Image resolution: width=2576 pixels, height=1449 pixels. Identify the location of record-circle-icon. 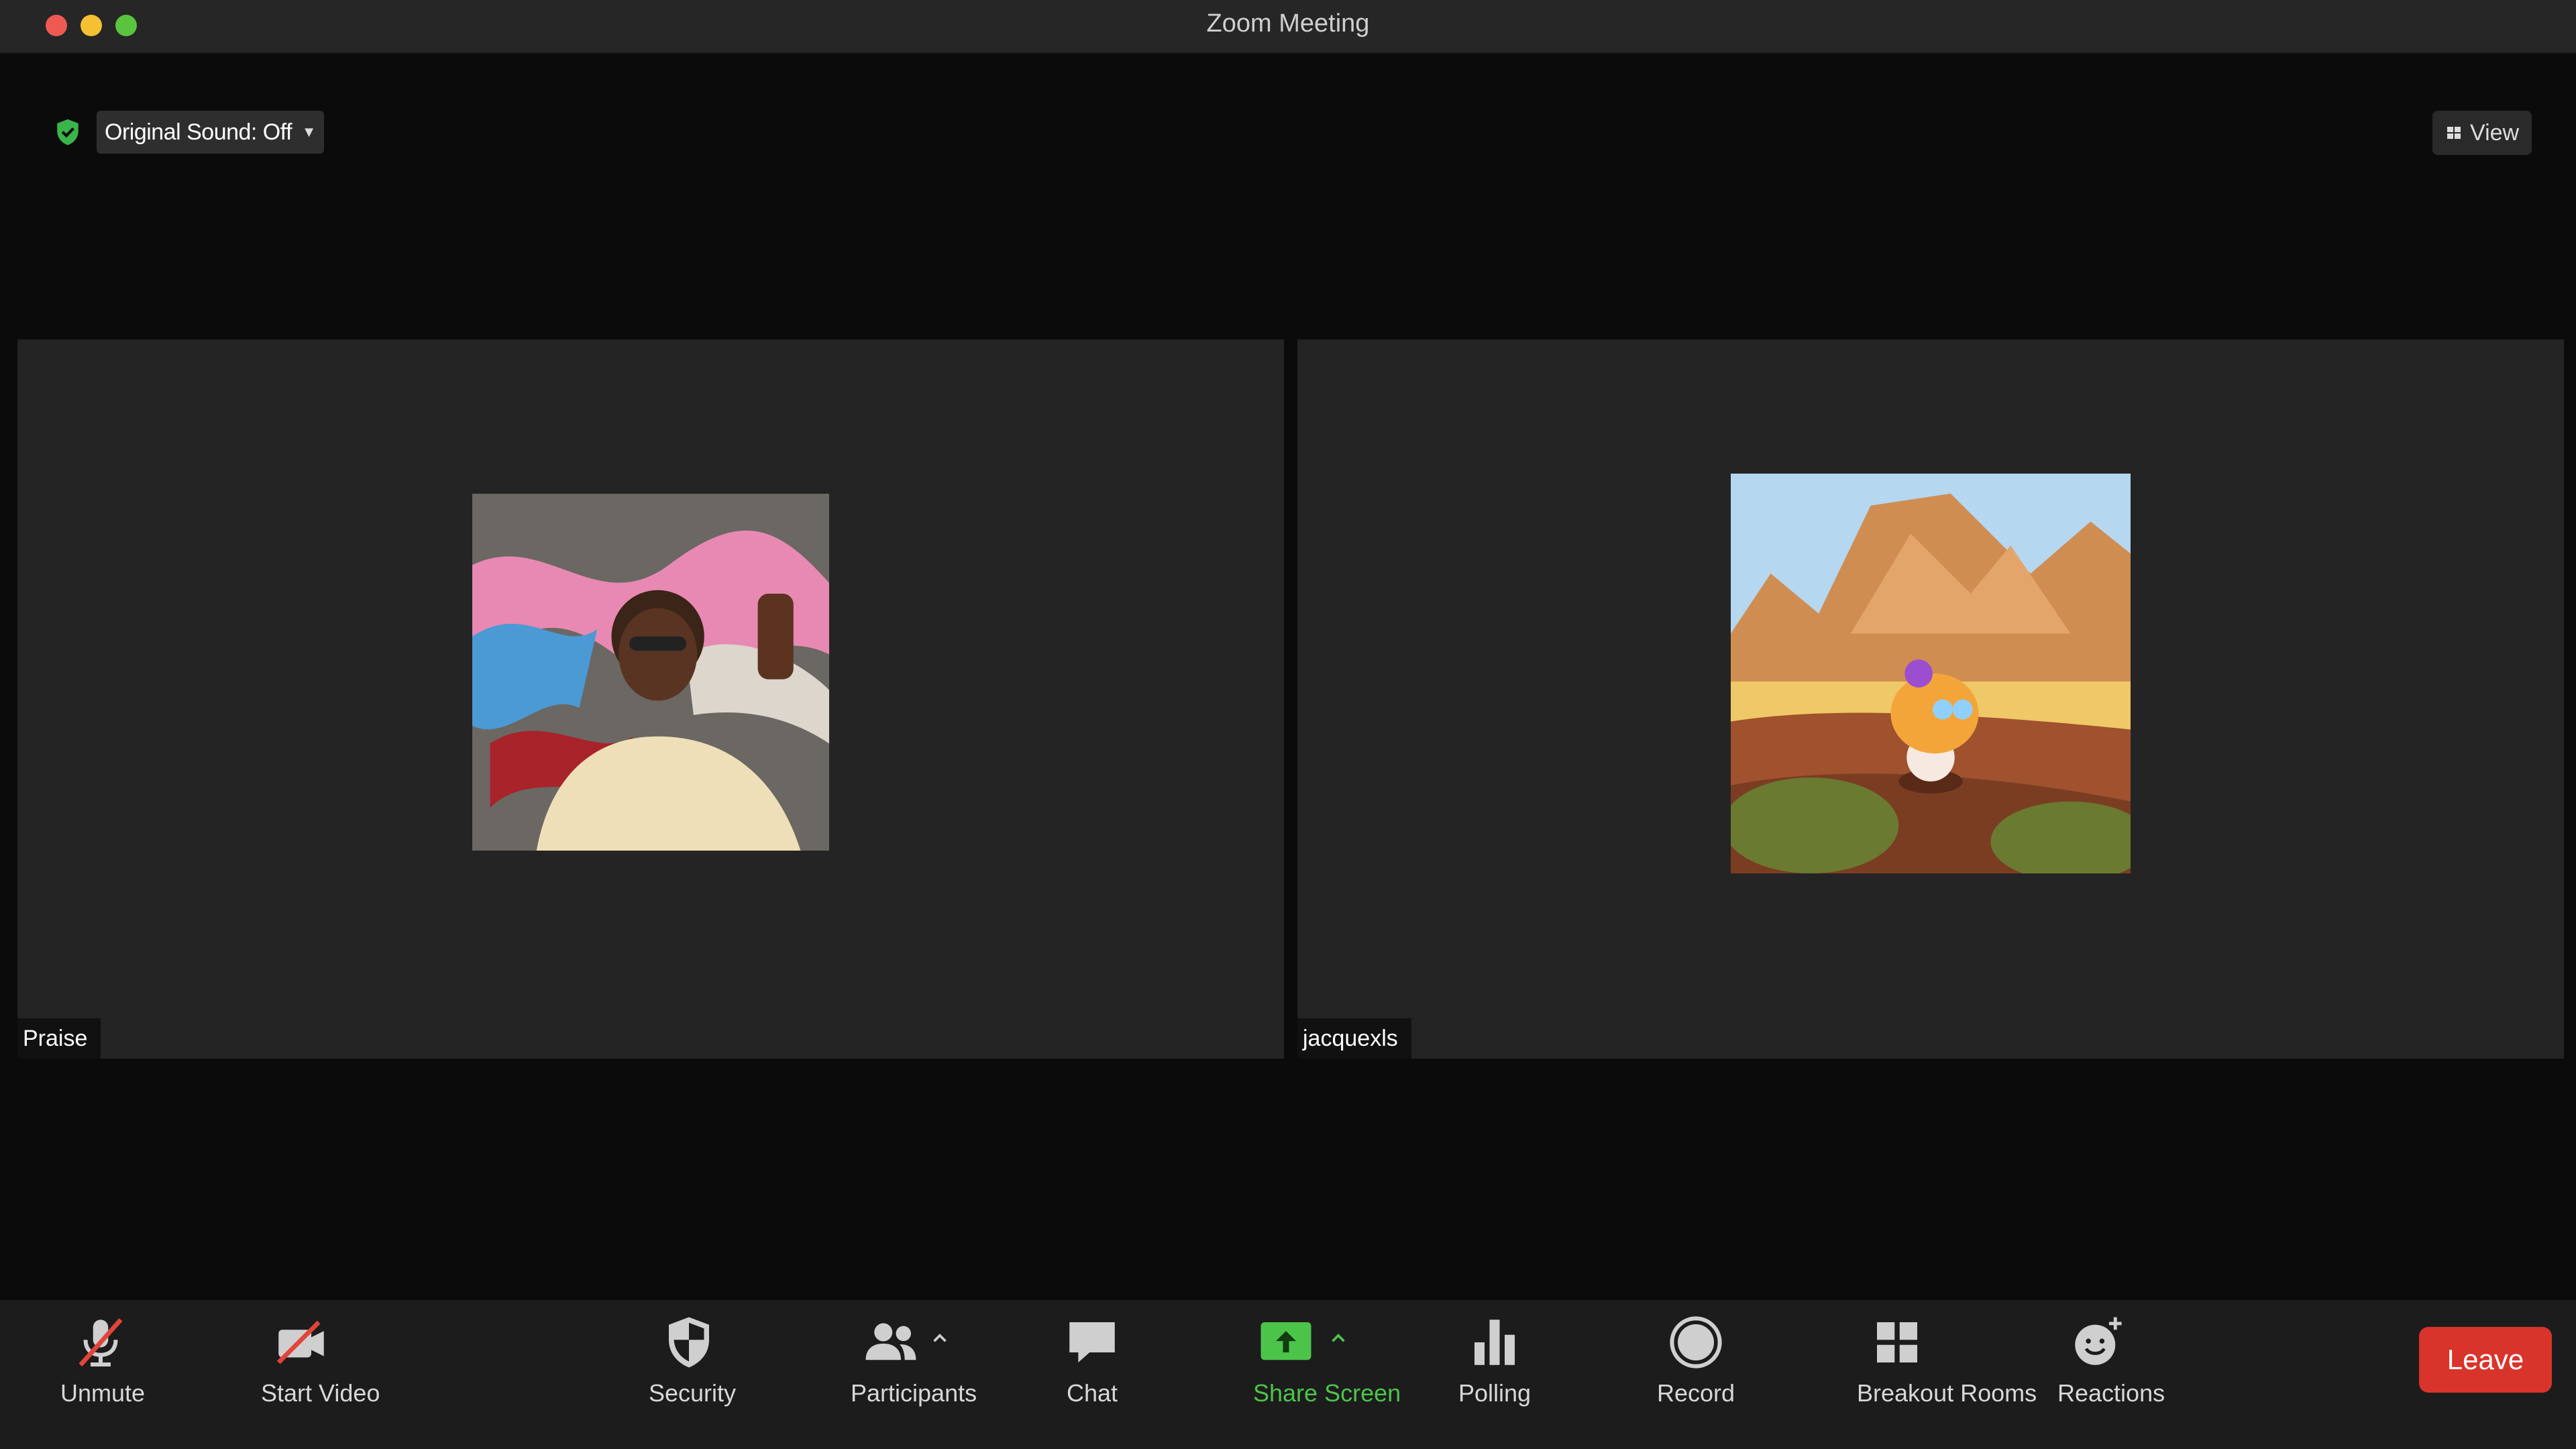
(1696, 1342).